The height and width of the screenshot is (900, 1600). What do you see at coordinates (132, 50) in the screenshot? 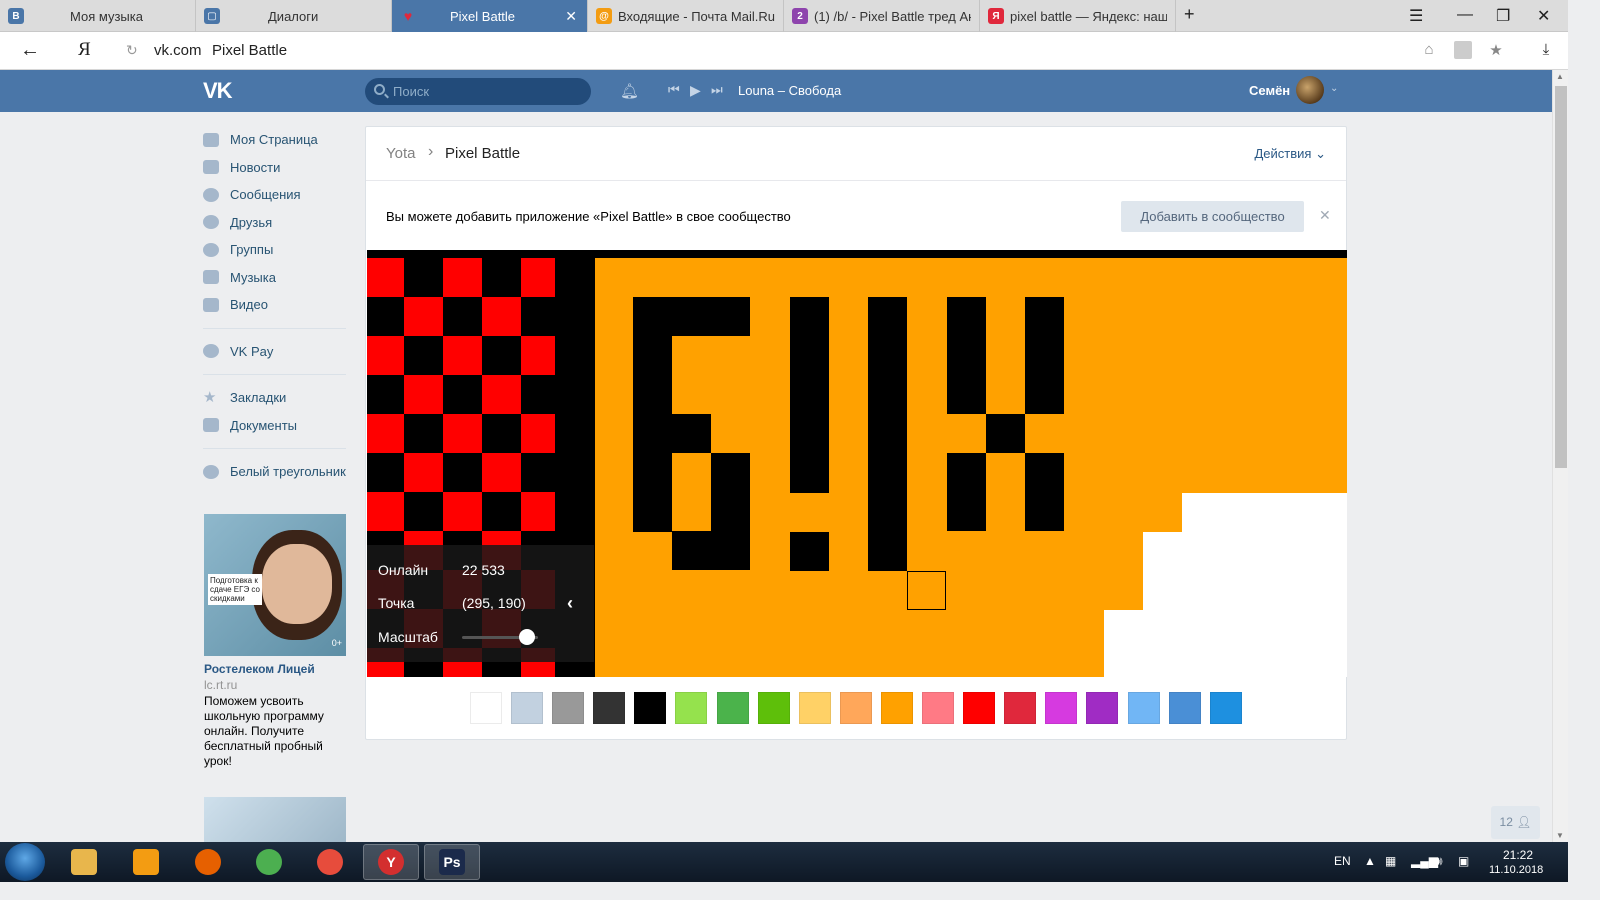
I see `refresh-icon: ↻` at bounding box center [132, 50].